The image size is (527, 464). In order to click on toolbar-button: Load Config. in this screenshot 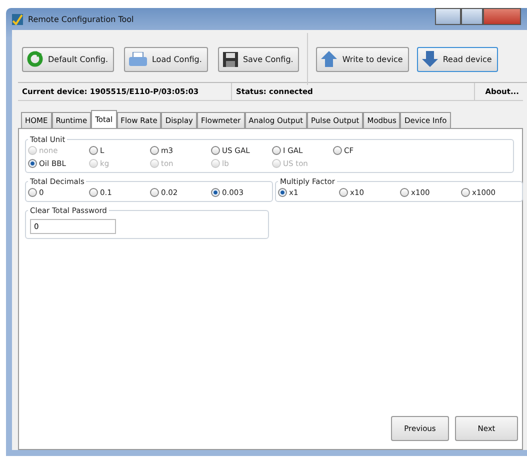, I will do `click(166, 59)`.